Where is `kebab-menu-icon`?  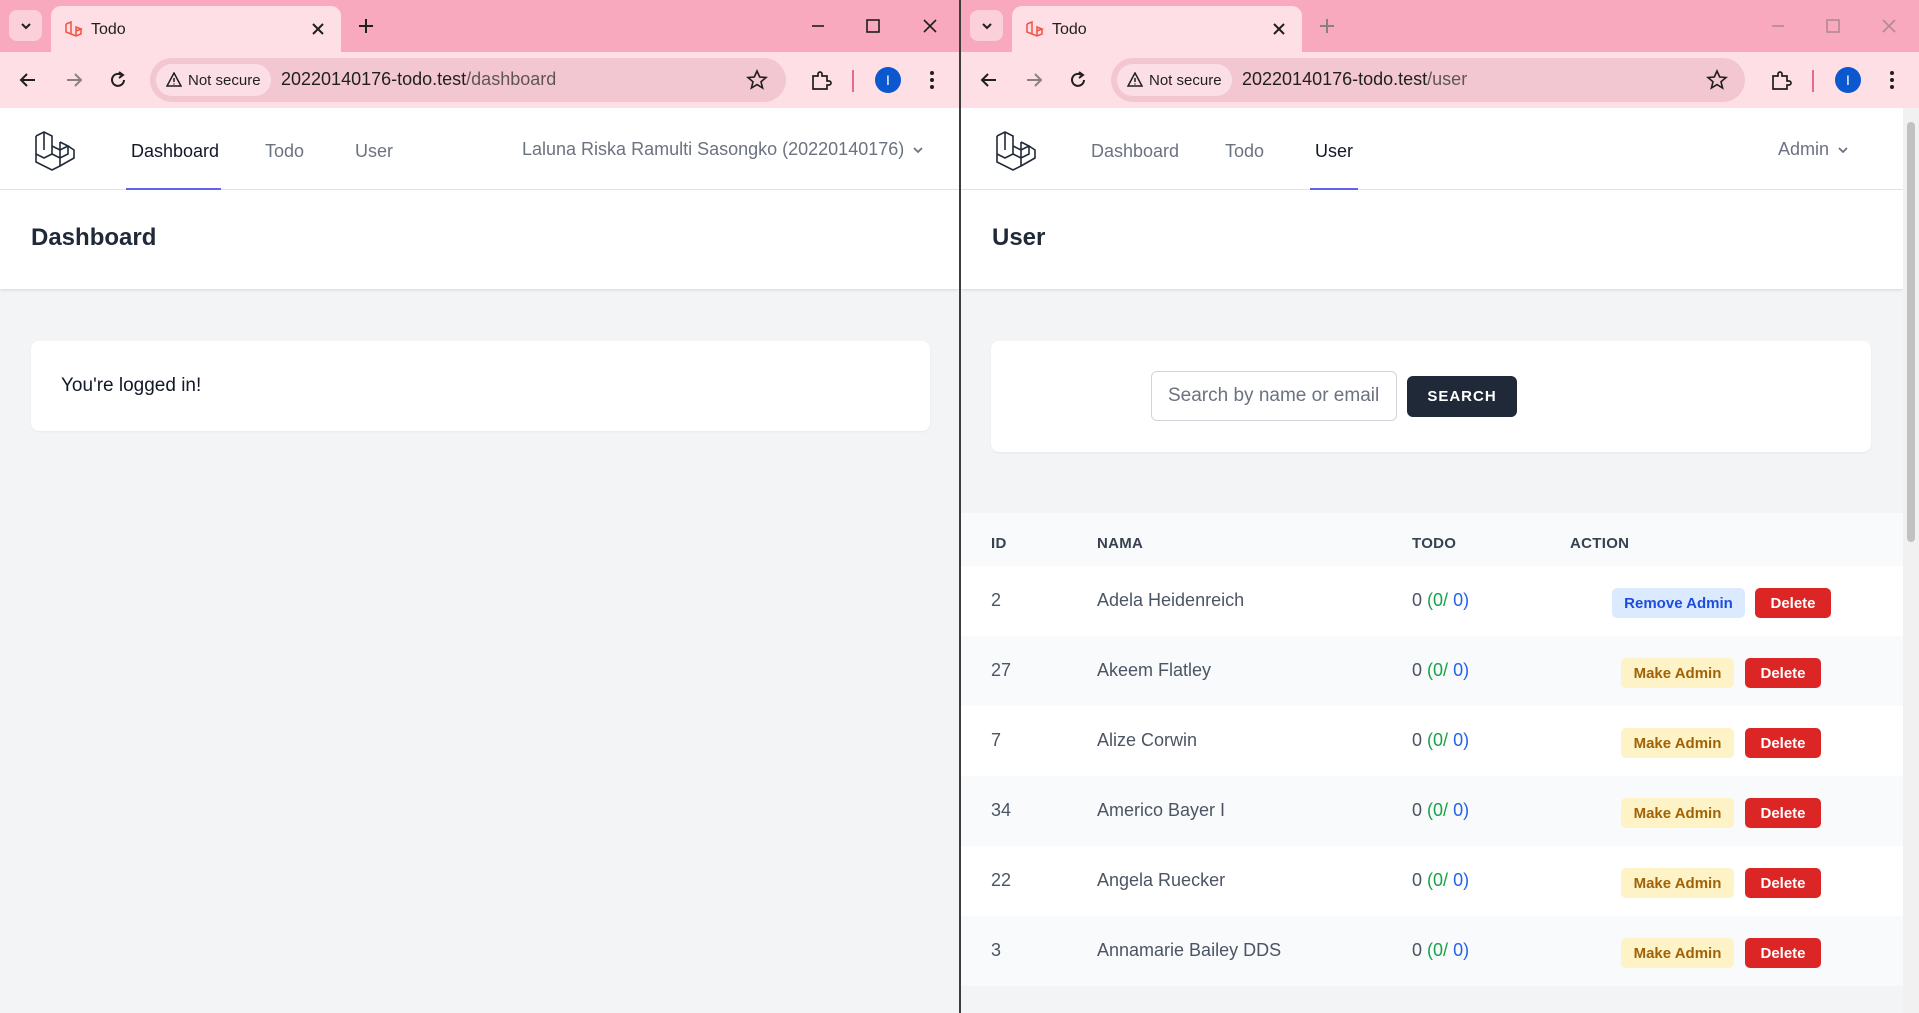 kebab-menu-icon is located at coordinates (1892, 80).